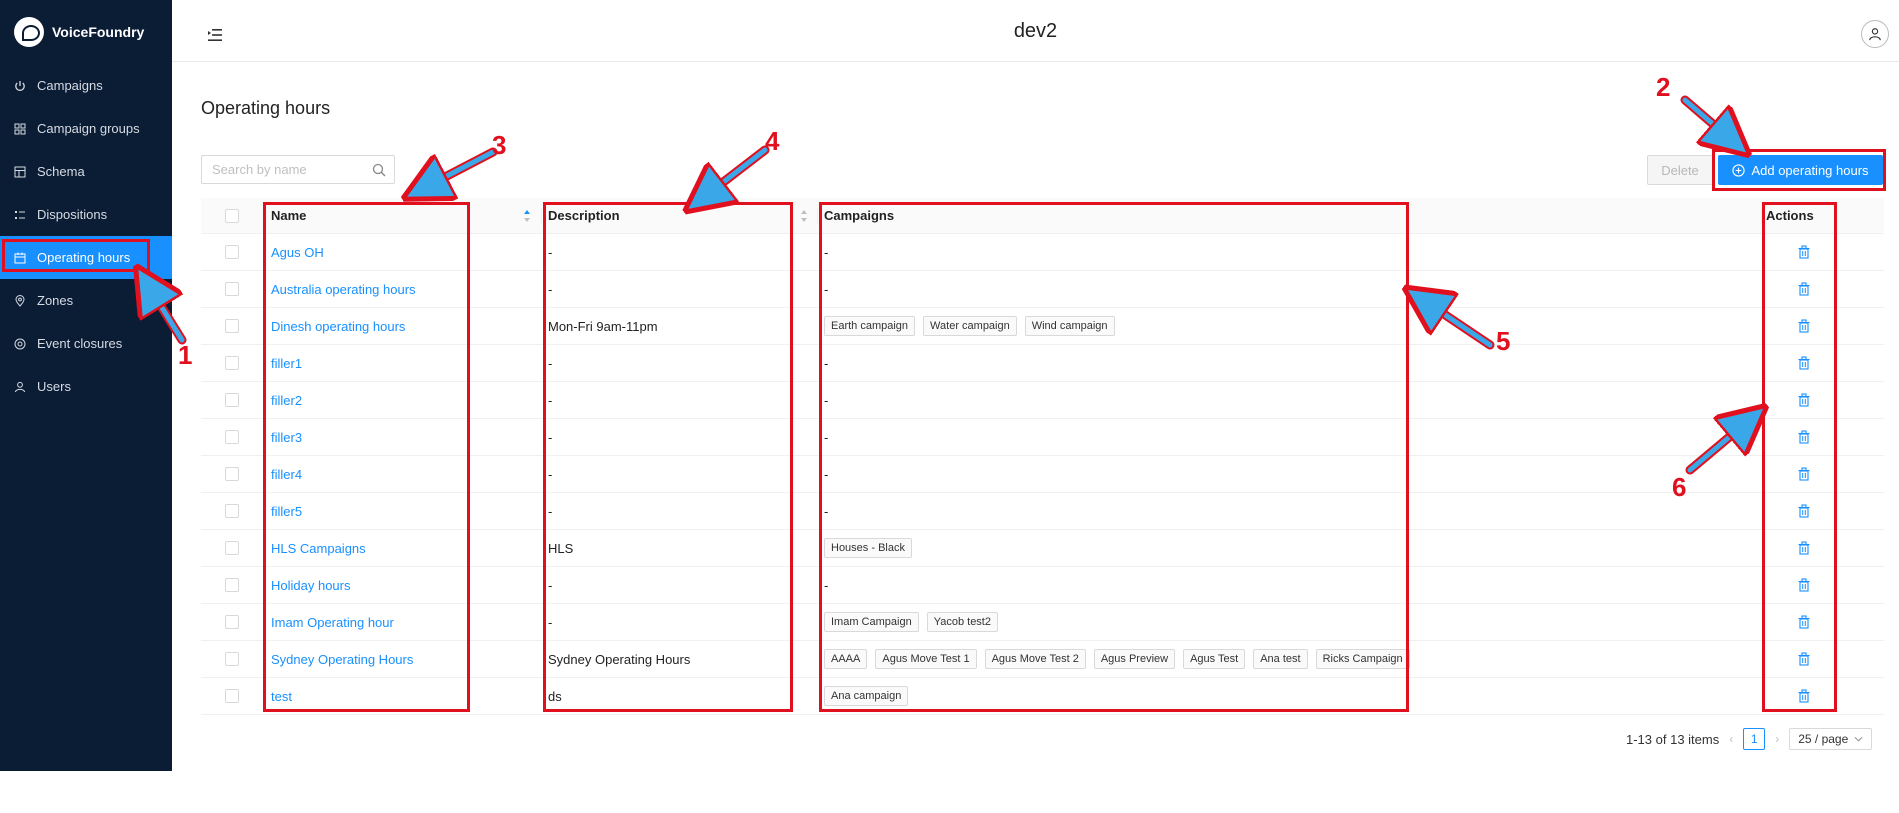 The width and height of the screenshot is (1899, 813). What do you see at coordinates (1831, 739) in the screenshot?
I see `page-size-select: 25 / page` at bounding box center [1831, 739].